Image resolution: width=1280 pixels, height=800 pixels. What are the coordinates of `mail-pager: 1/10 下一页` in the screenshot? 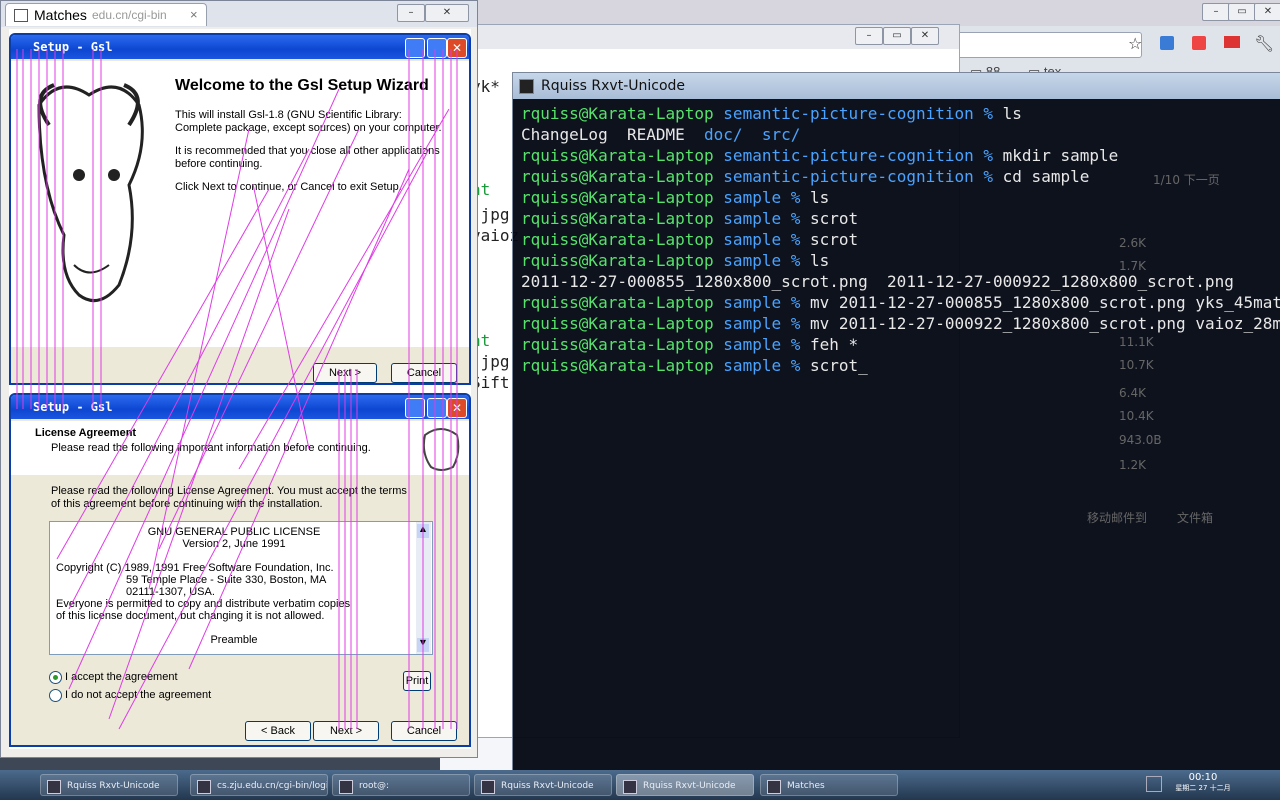 It's located at (1186, 179).